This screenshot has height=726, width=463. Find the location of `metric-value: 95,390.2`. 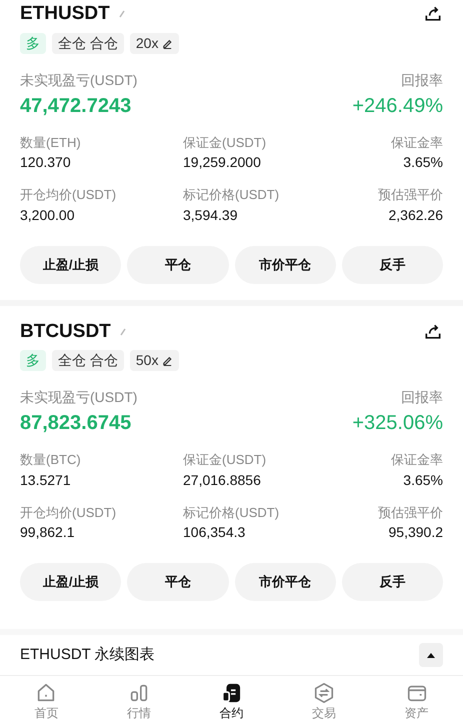

metric-value: 95,390.2 is located at coordinates (415, 532).